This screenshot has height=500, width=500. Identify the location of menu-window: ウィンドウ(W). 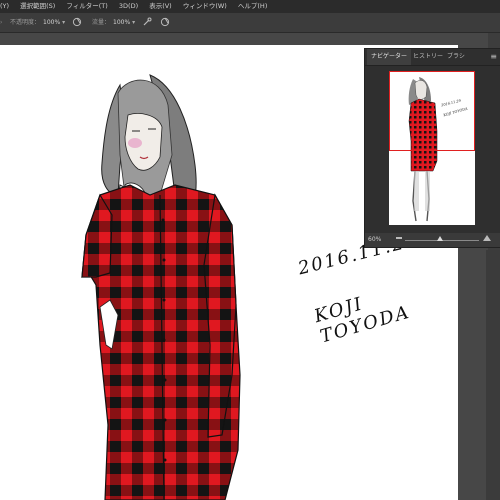
(205, 6).